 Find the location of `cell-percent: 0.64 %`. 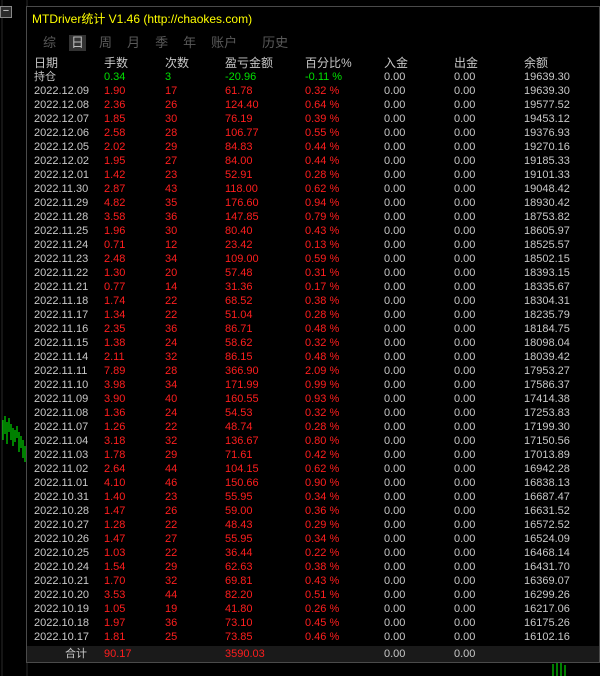

cell-percent: 0.64 % is located at coordinates (322, 105).